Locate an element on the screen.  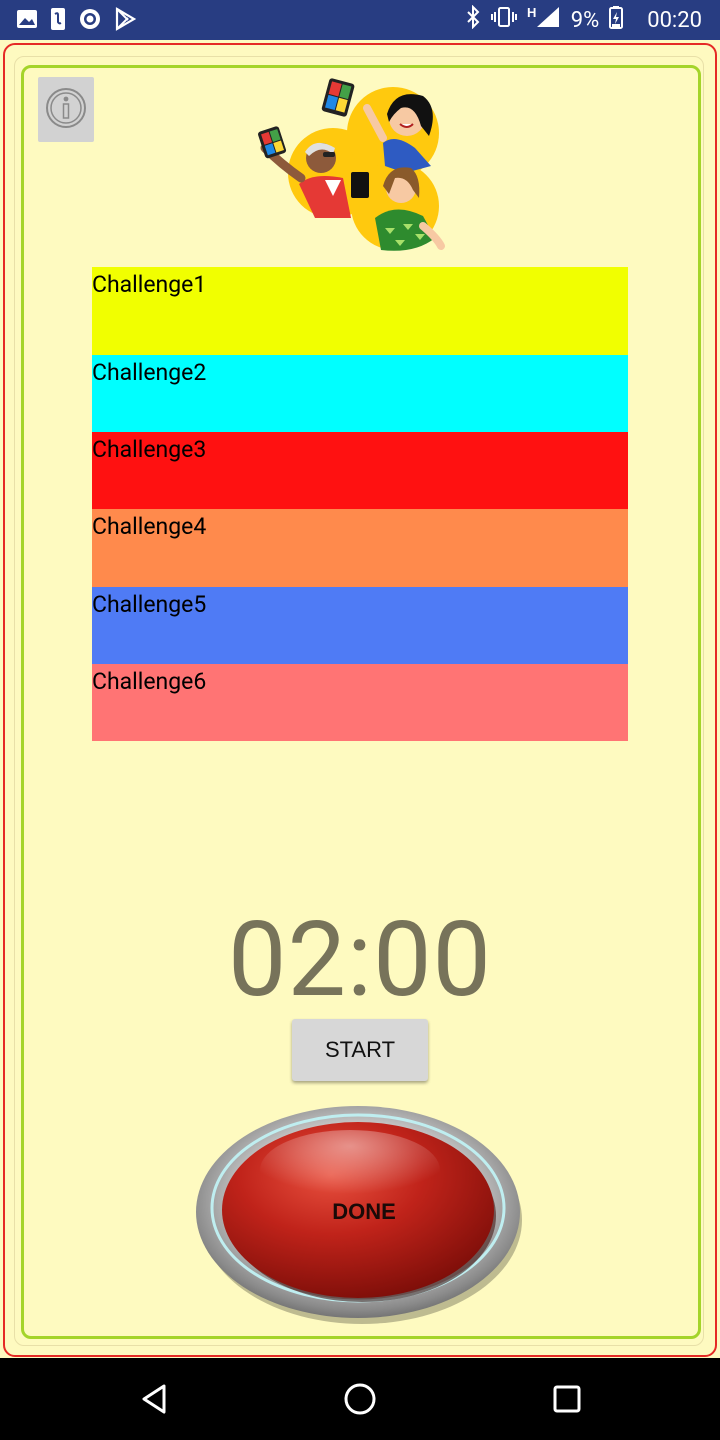
challenge-item-1: Challenge1 is located at coordinates (360, 311).